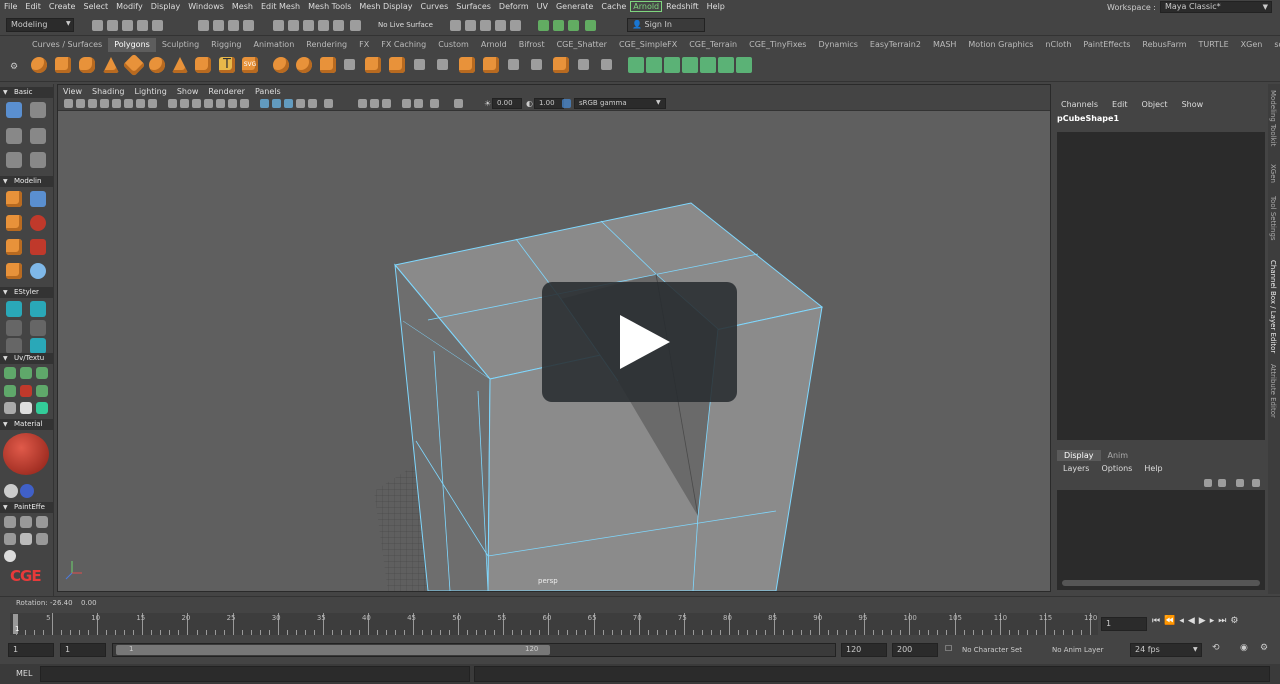 This screenshot has height=684, width=1280. Describe the element at coordinates (403, 45) in the screenshot. I see `shelf-tab-fx-caching: FX Caching` at that location.